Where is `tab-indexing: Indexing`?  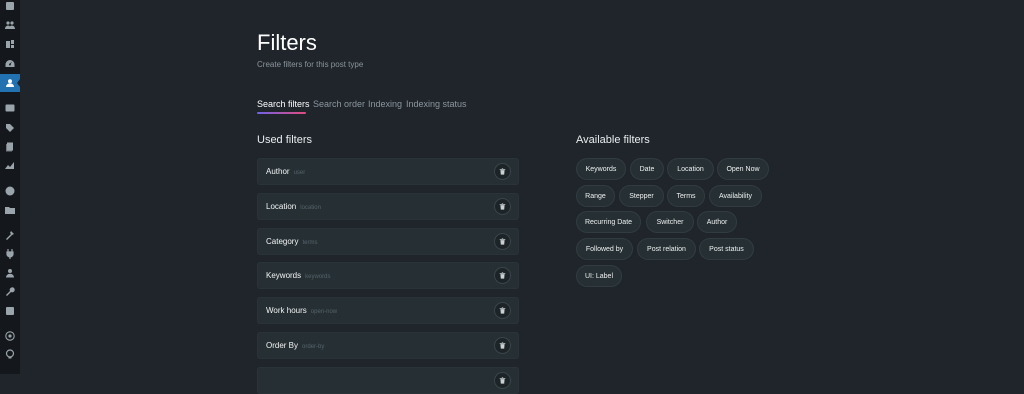 tab-indexing: Indexing is located at coordinates (385, 104).